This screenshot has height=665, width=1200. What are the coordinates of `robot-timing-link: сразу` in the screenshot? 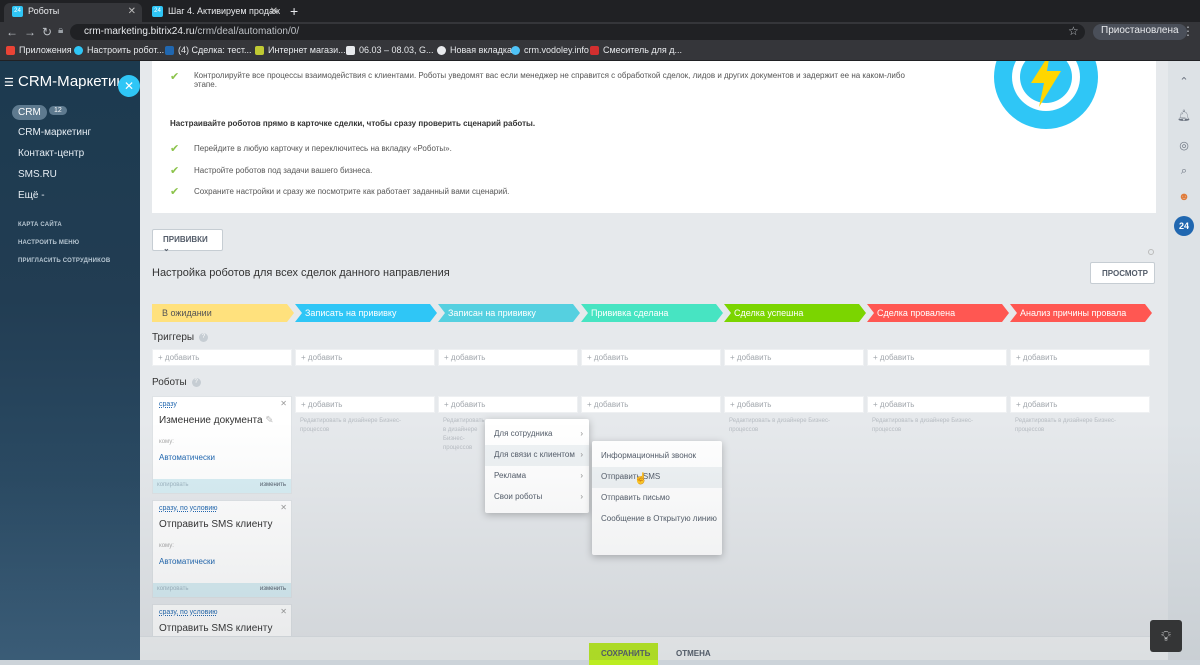 It's located at (168, 404).